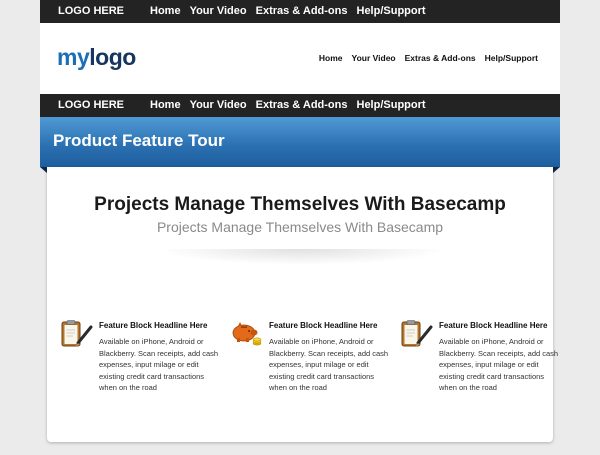  Describe the element at coordinates (302, 257) in the screenshot. I see `divider-shadow` at that location.